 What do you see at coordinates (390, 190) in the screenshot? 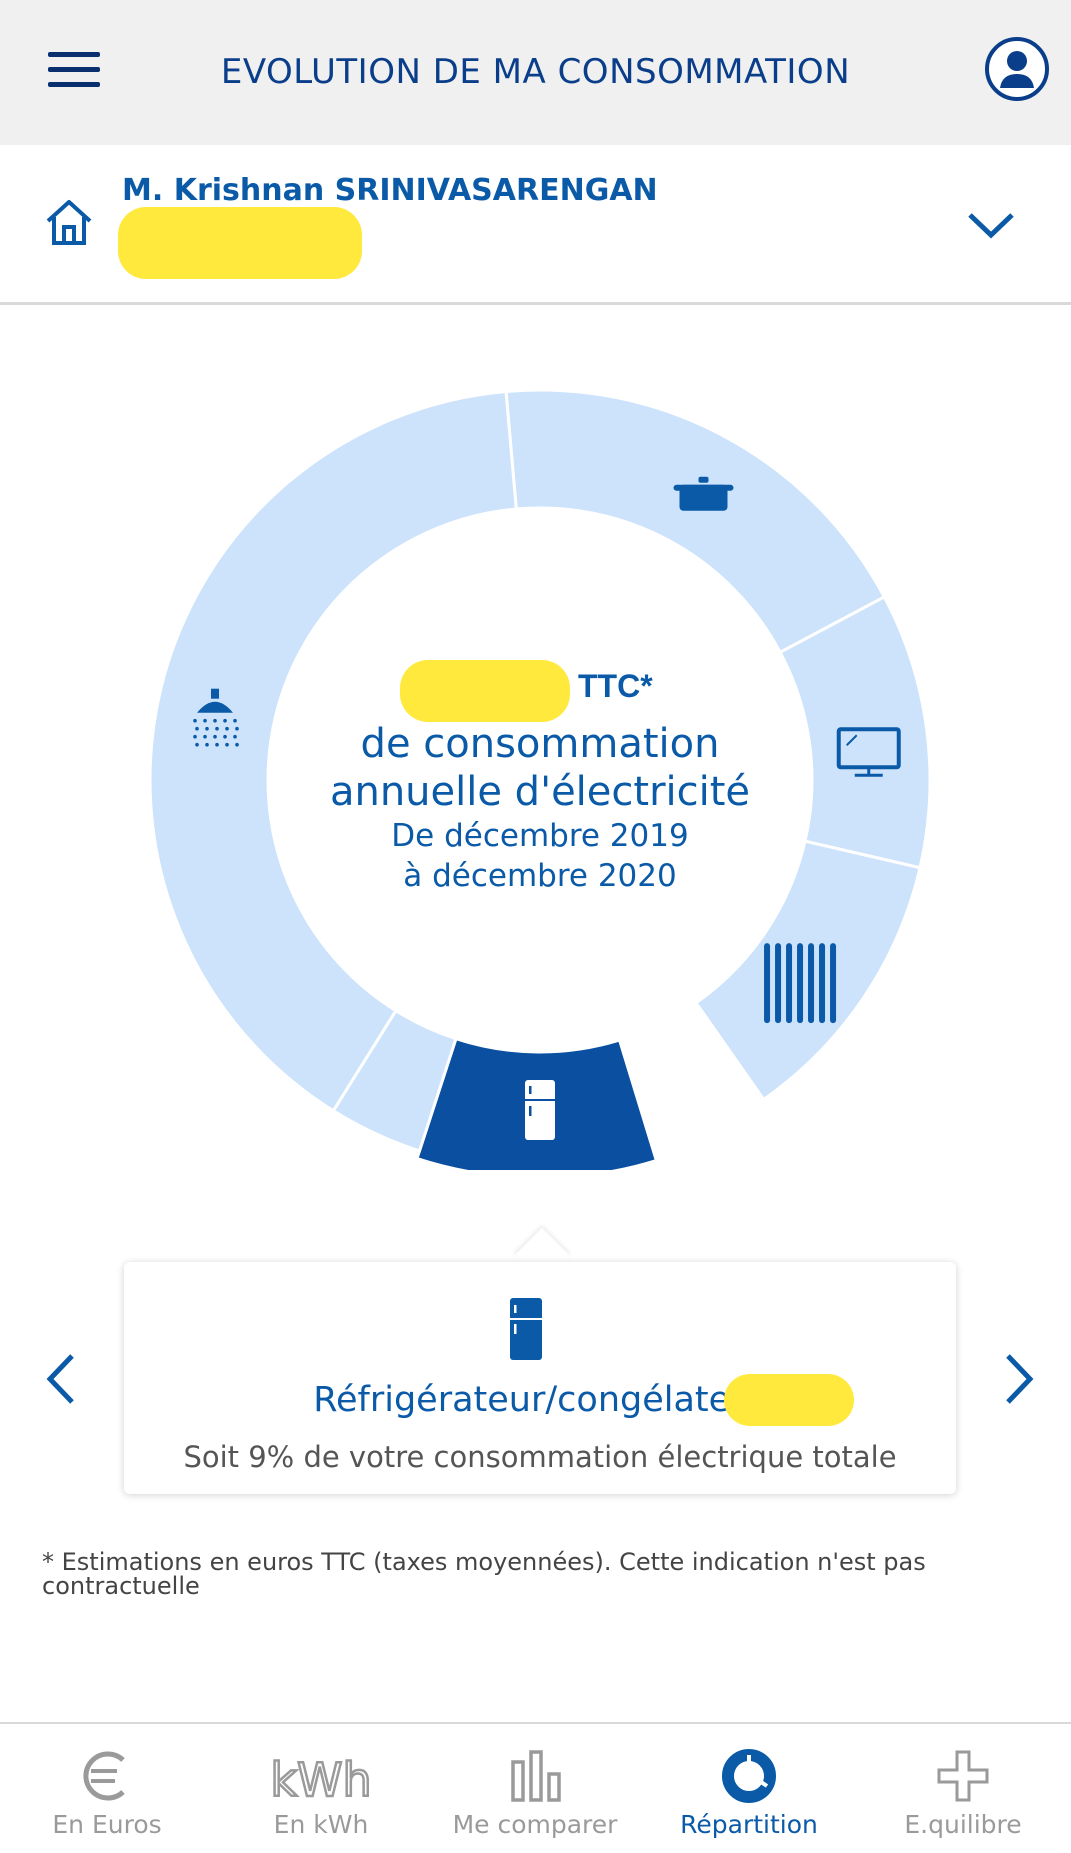
I see `customer-name: M. Krishnan SRINIVASARENGAN` at bounding box center [390, 190].